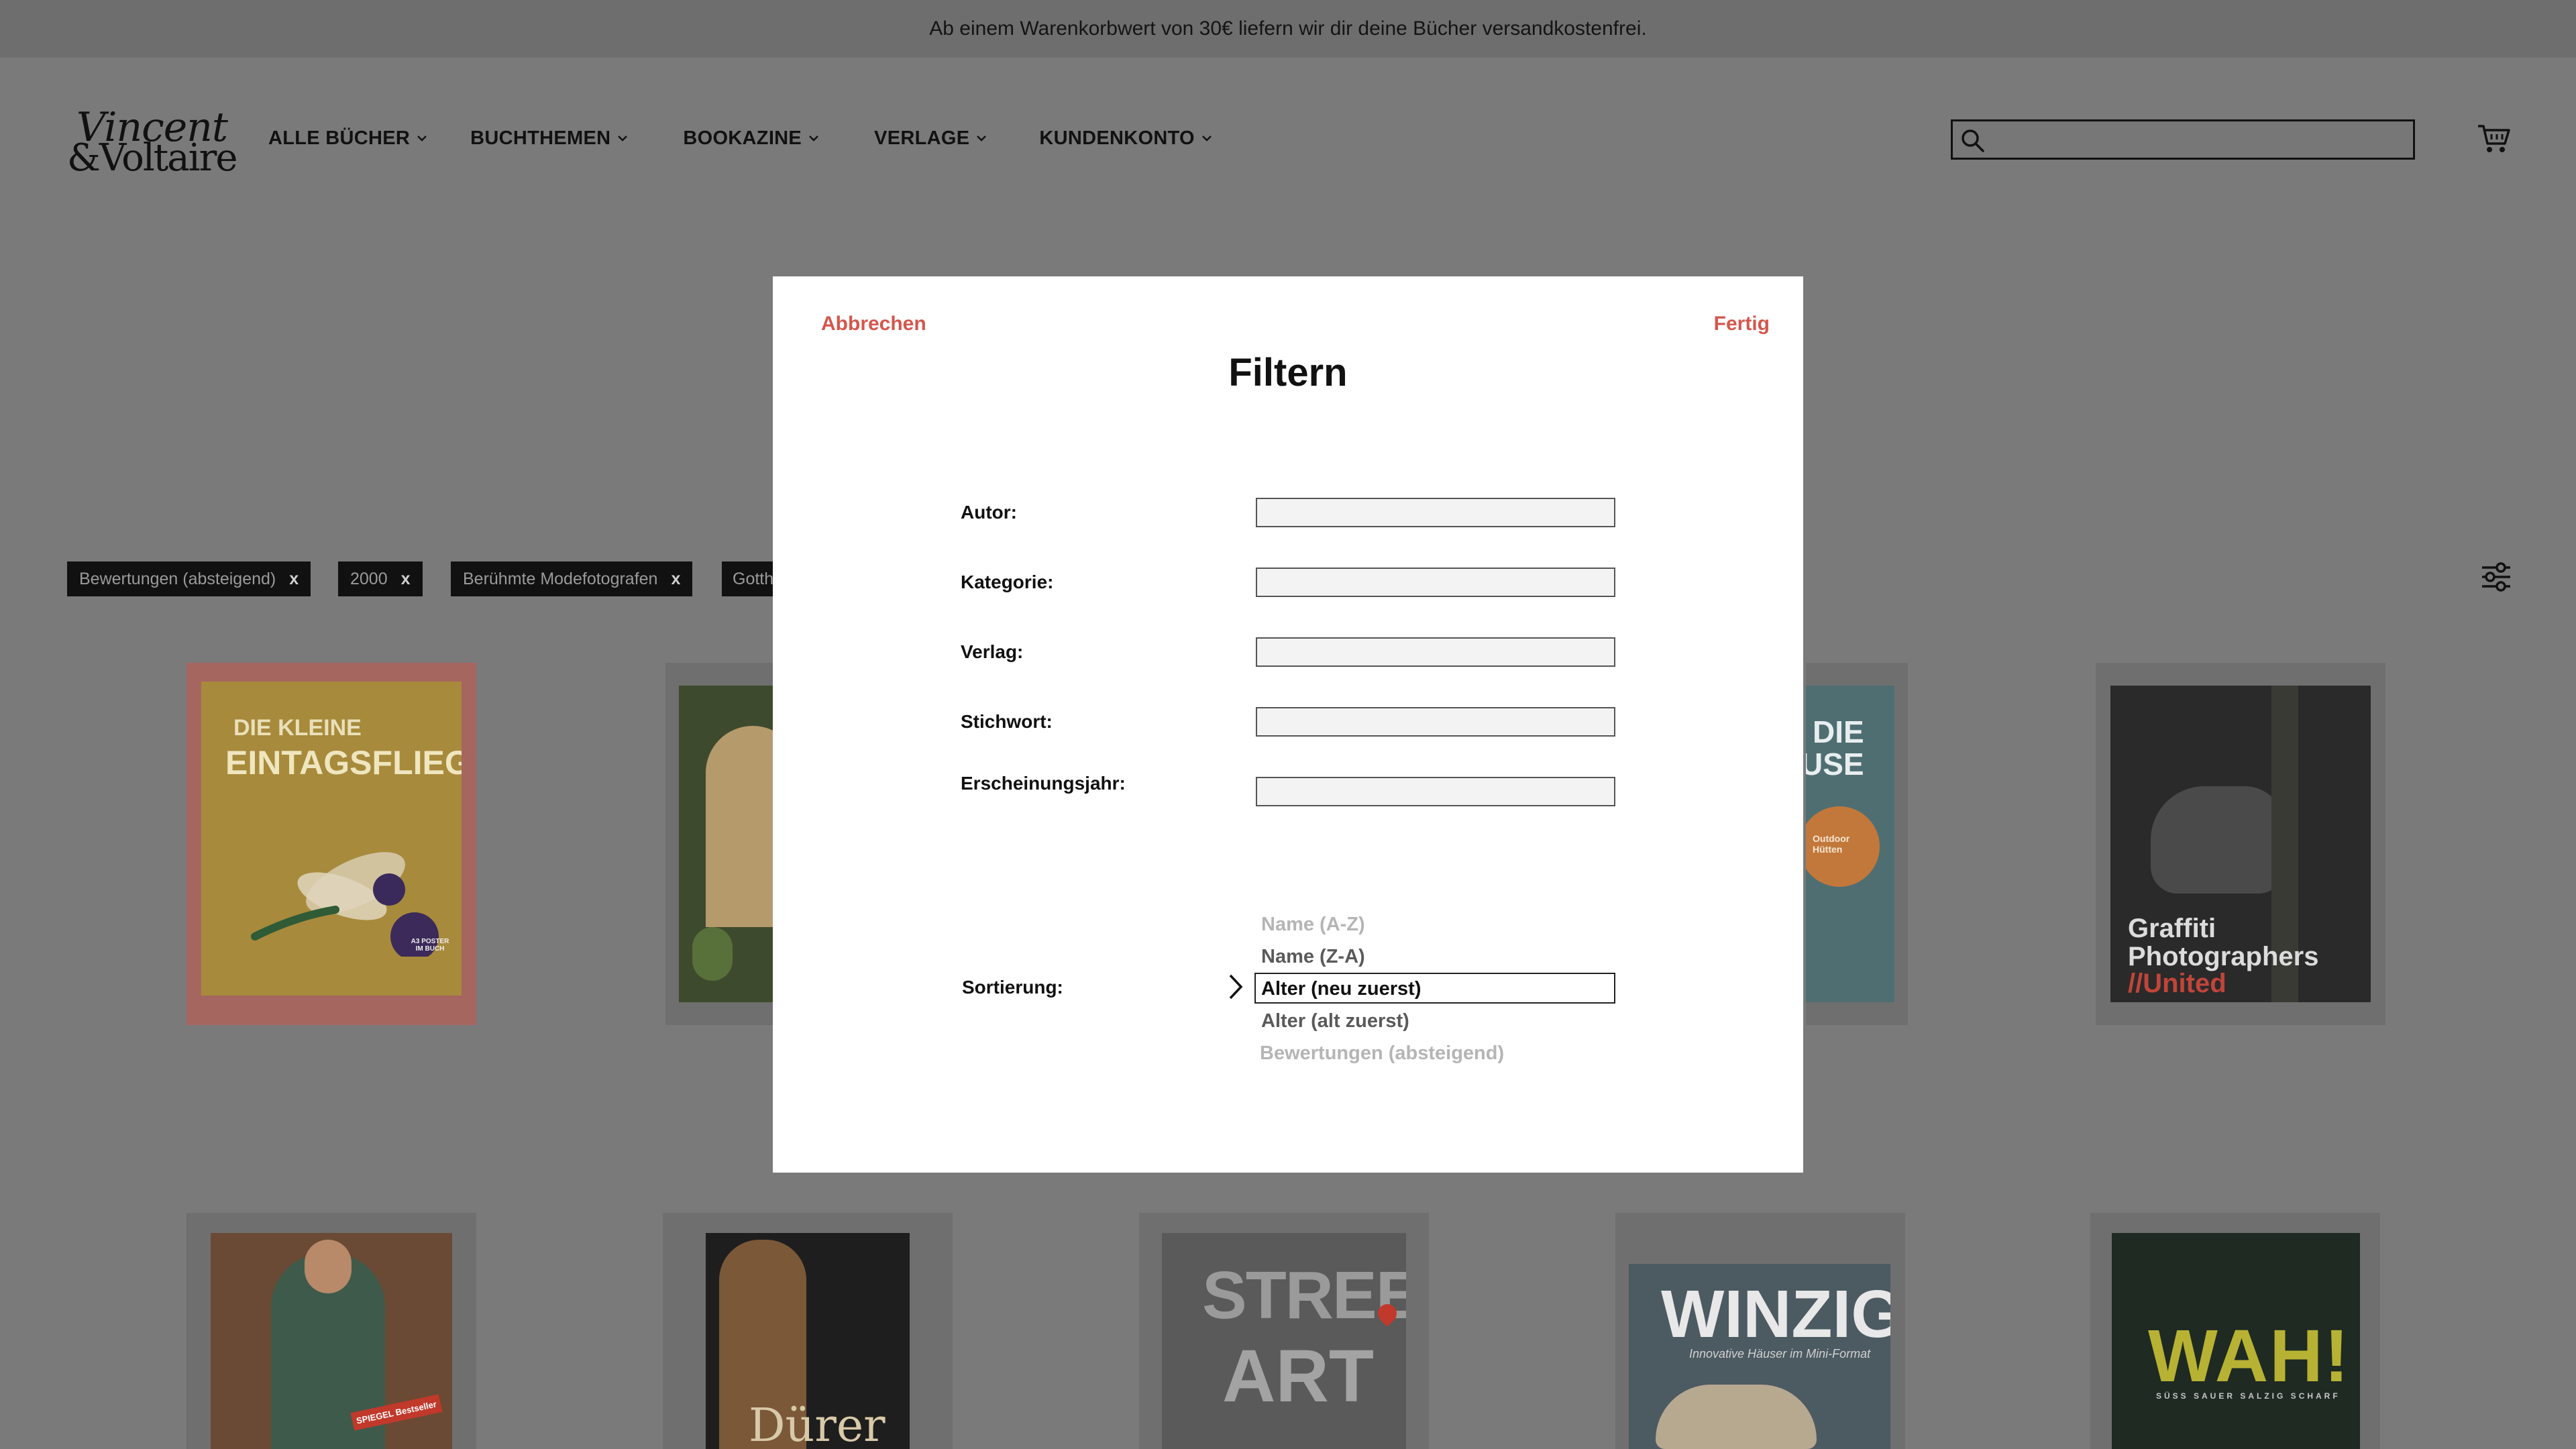 This screenshot has height=1449, width=2576. What do you see at coordinates (2249, 1356) in the screenshot?
I see `book-title: WAH!` at bounding box center [2249, 1356].